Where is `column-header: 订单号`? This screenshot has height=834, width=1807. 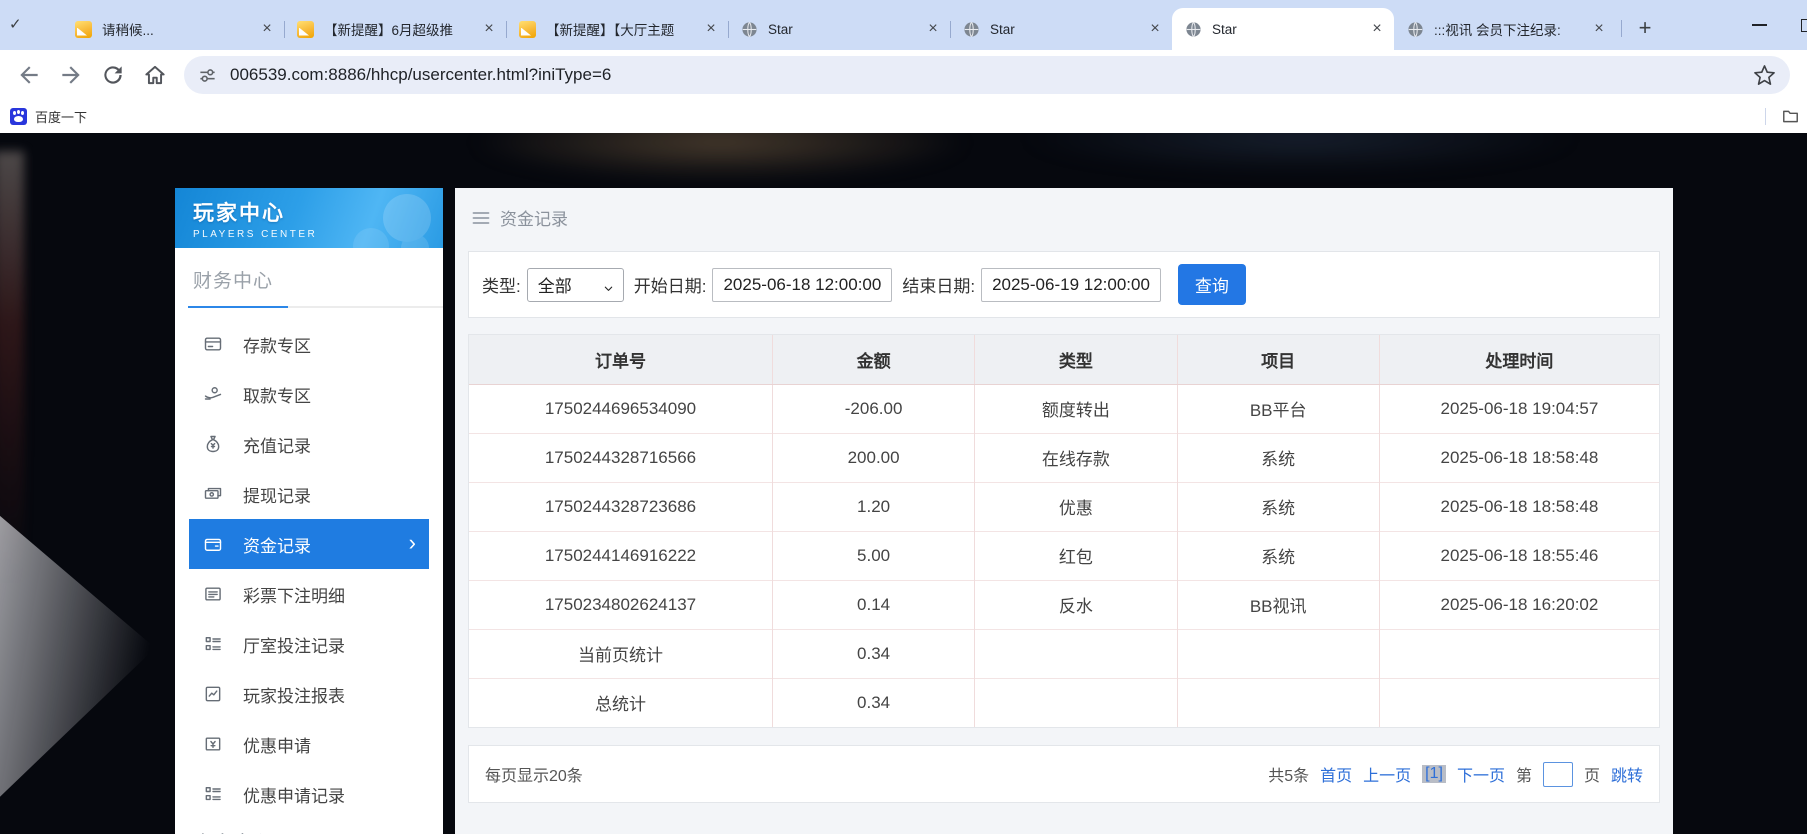
column-header: 订单号 is located at coordinates (621, 360).